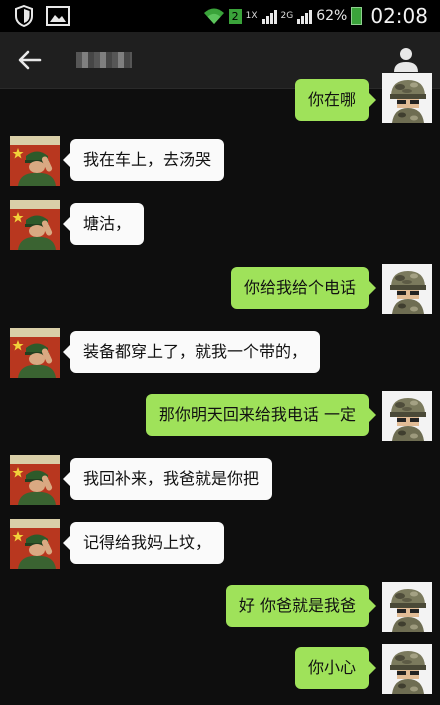 The height and width of the screenshot is (705, 440). I want to click on status-left, so click(42, 16).